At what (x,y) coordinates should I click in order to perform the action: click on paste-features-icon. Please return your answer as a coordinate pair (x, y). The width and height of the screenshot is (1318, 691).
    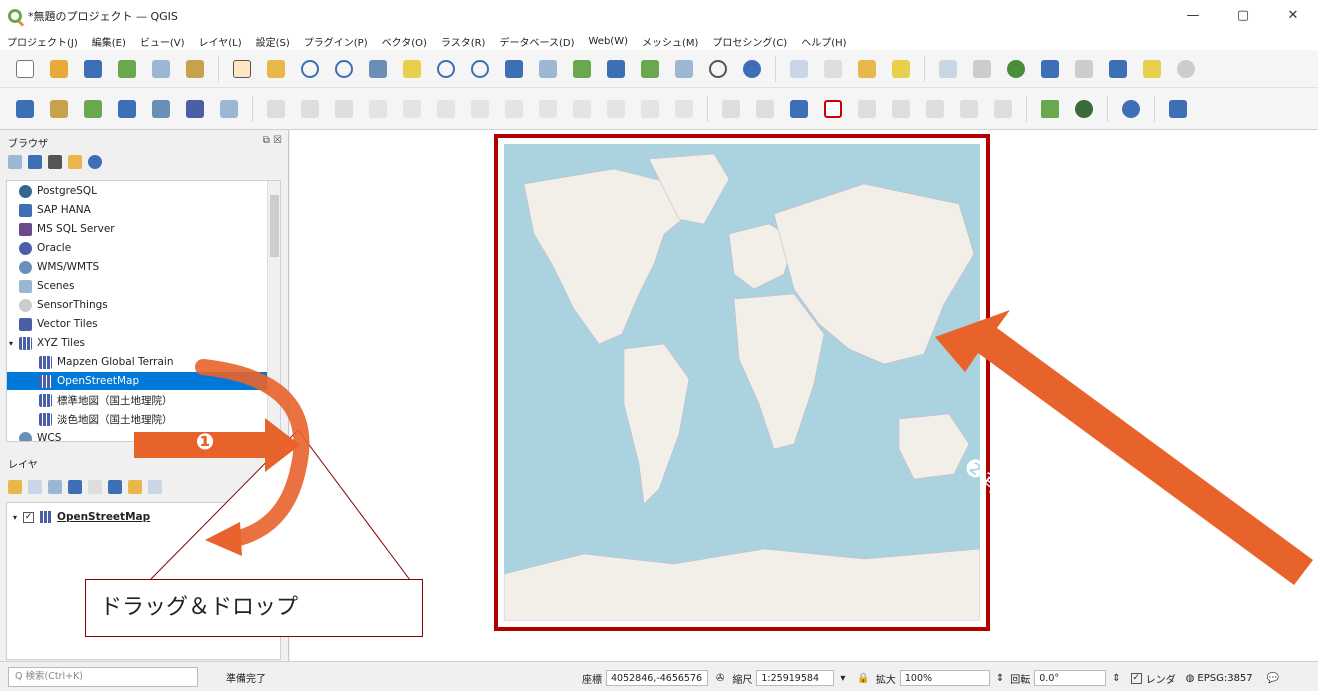
    Looking at the image, I should click on (616, 109).